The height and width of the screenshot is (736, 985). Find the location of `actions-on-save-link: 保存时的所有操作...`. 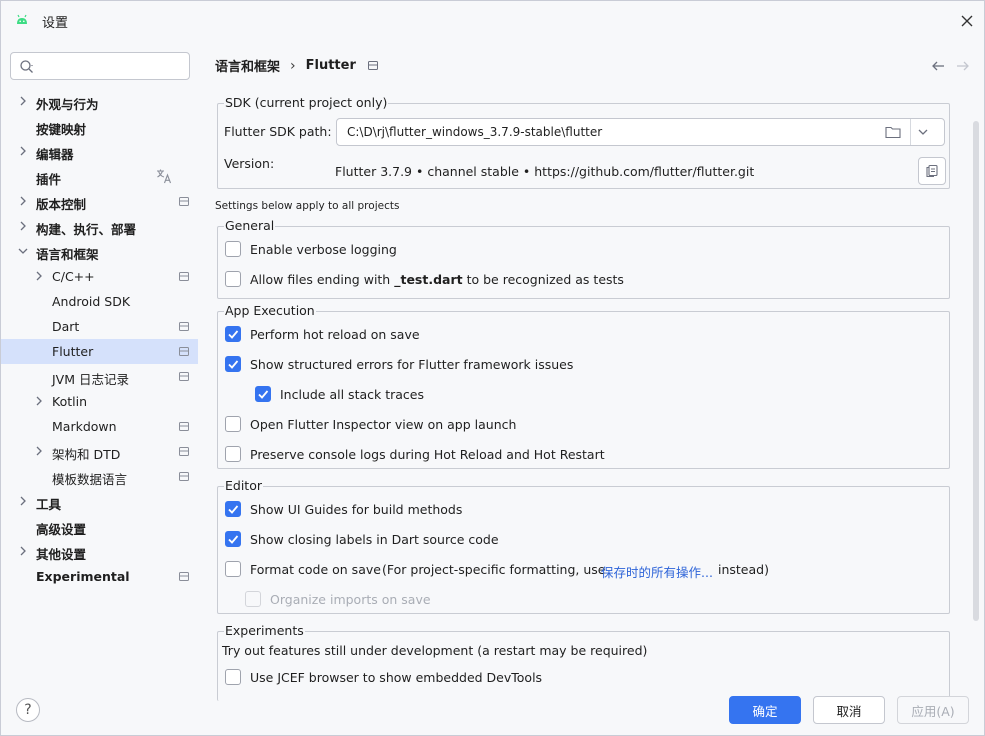

actions-on-save-link: 保存时的所有操作... is located at coordinates (657, 571).